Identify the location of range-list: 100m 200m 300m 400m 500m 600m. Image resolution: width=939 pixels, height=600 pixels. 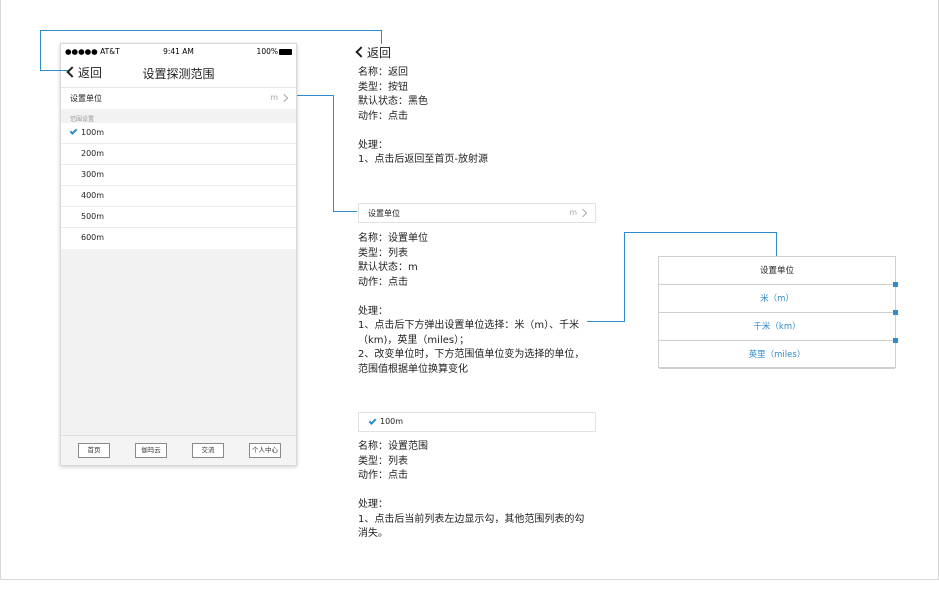
(178, 186).